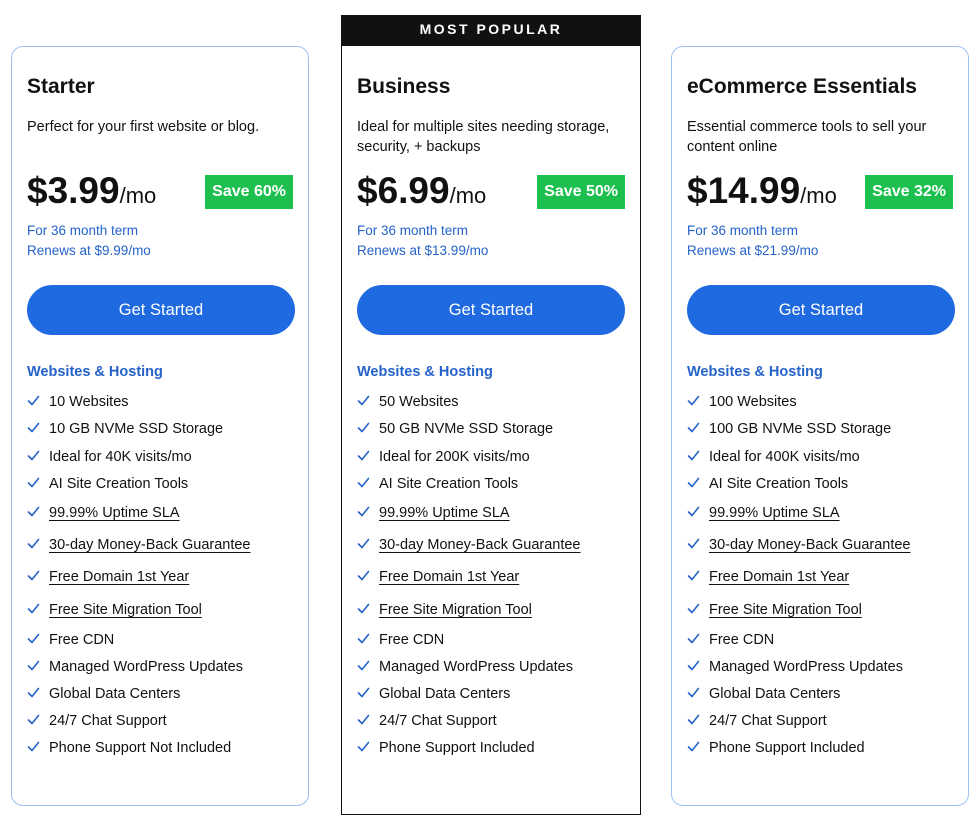  Describe the element at coordinates (89, 402) in the screenshot. I see `feature-label: 10 Websites` at that location.